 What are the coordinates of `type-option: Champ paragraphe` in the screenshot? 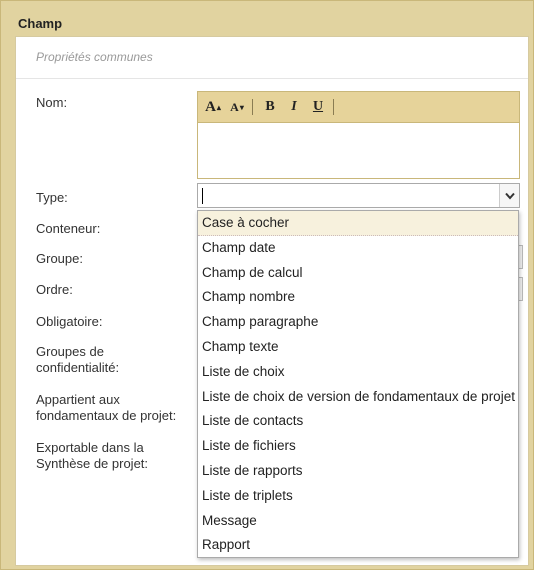 It's located at (358, 322).